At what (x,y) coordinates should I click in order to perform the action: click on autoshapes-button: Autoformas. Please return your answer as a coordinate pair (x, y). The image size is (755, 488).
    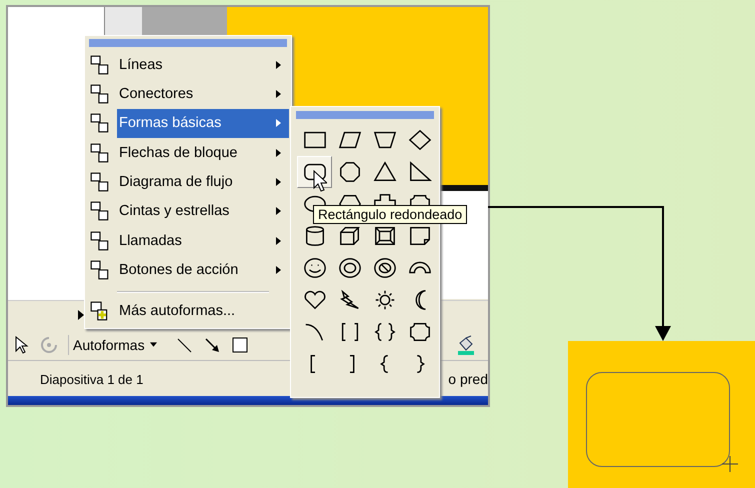
    Looking at the image, I should click on (114, 344).